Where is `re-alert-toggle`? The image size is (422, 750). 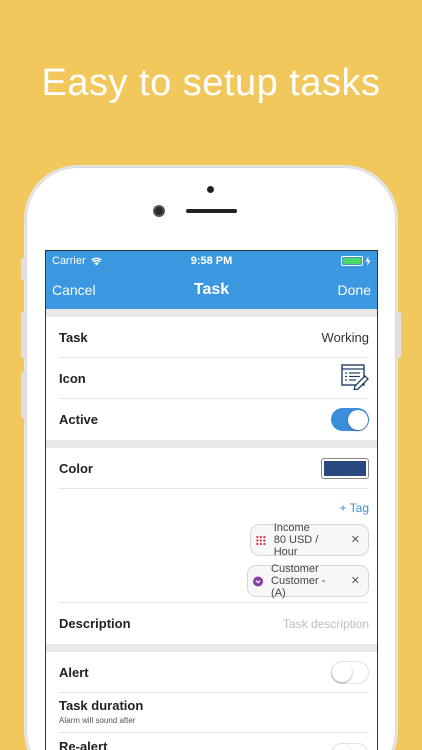
re-alert-toggle is located at coordinates (350, 746).